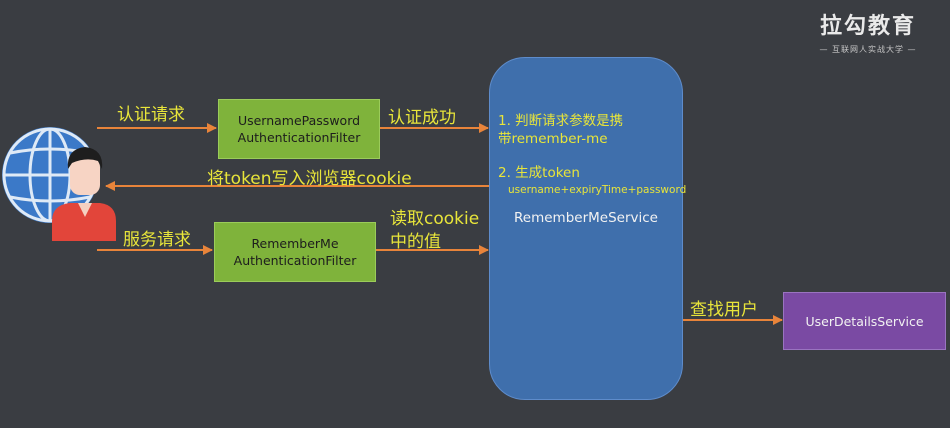  What do you see at coordinates (59, 184) in the screenshot?
I see `user-globe-icon` at bounding box center [59, 184].